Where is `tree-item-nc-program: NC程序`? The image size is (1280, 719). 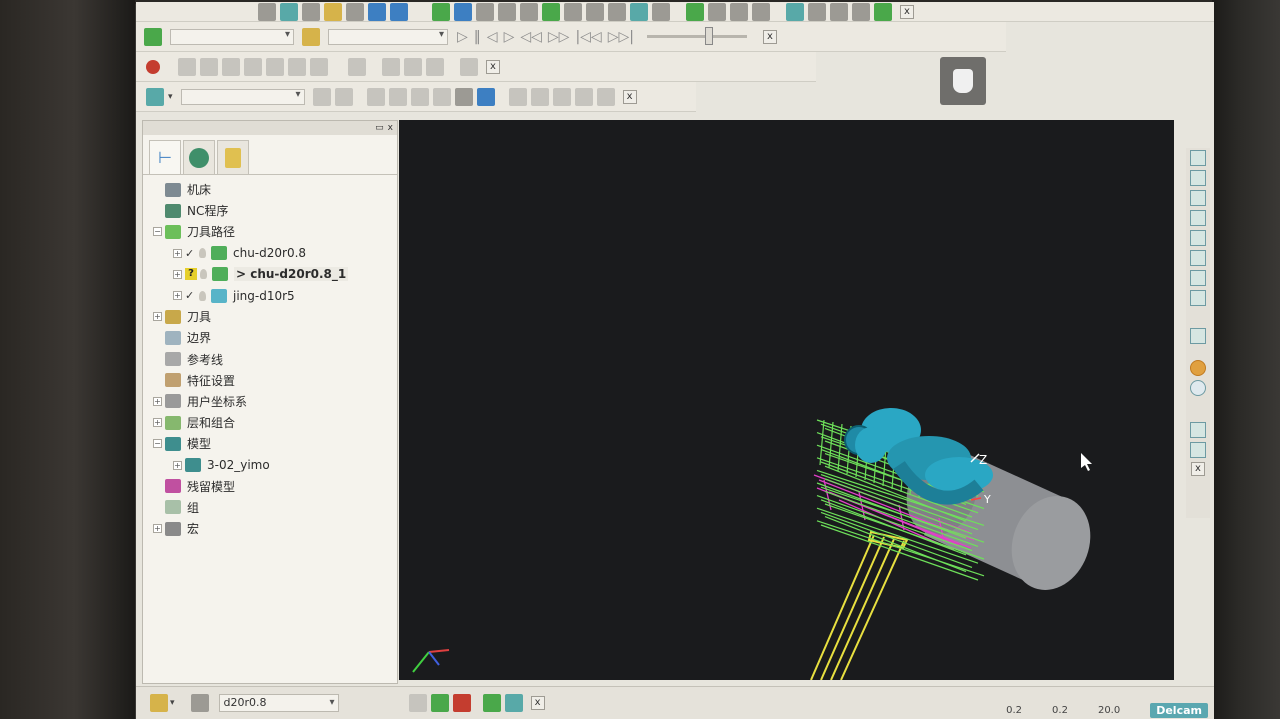 tree-item-nc-program: NC程序 is located at coordinates (270, 210).